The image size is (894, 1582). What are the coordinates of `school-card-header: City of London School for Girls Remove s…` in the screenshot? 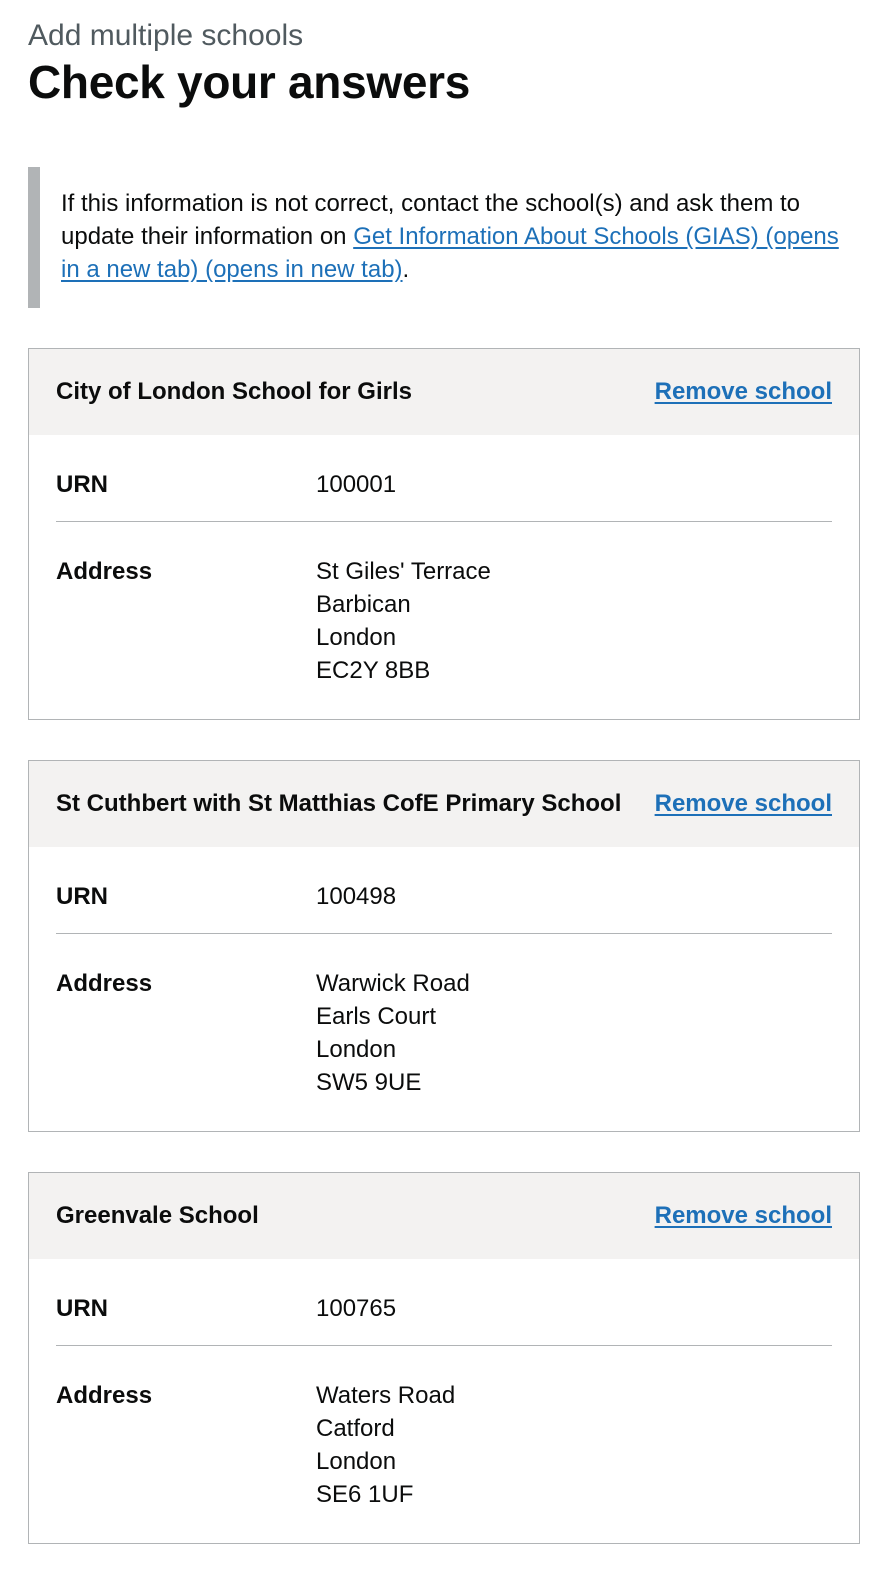 It's located at (444, 391).